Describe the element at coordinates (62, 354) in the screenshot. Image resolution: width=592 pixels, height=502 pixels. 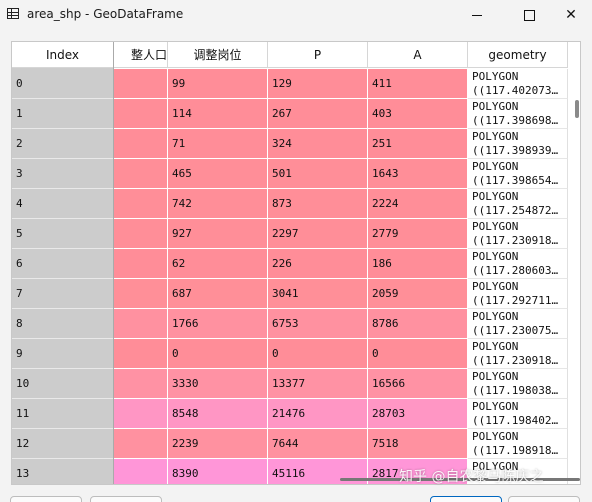
I see `index-cell: 9` at that location.